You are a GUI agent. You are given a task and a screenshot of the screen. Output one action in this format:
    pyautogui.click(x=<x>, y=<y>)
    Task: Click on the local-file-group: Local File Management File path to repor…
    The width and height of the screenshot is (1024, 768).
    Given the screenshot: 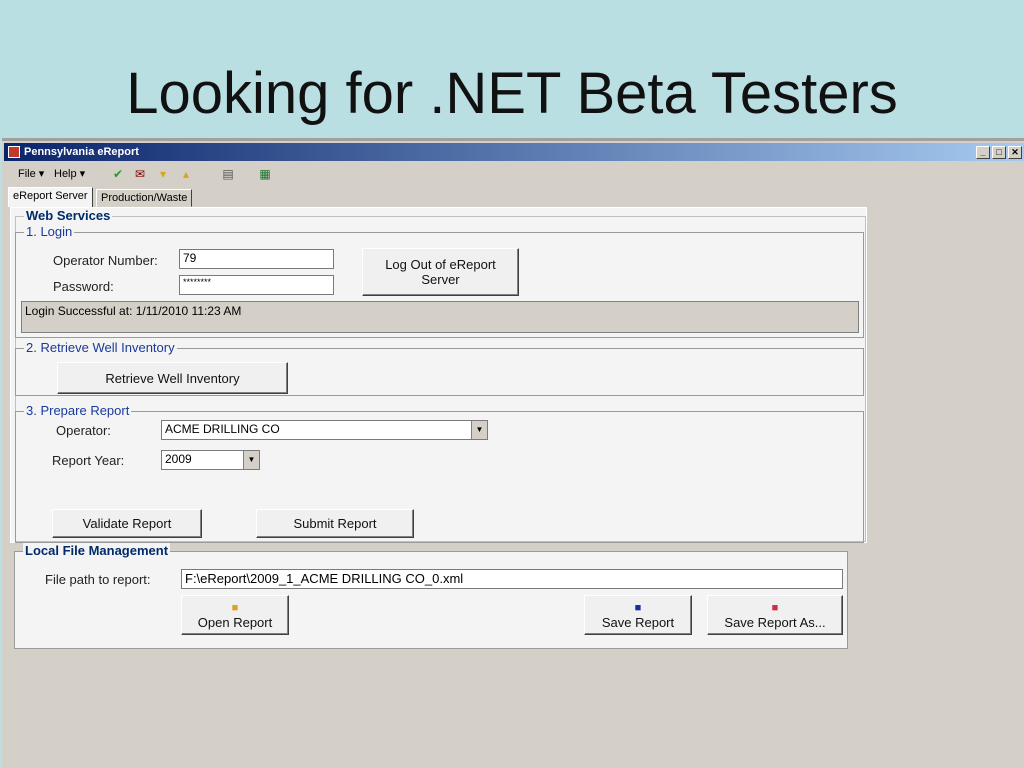 What is the action you would take?
    pyautogui.click(x=431, y=596)
    